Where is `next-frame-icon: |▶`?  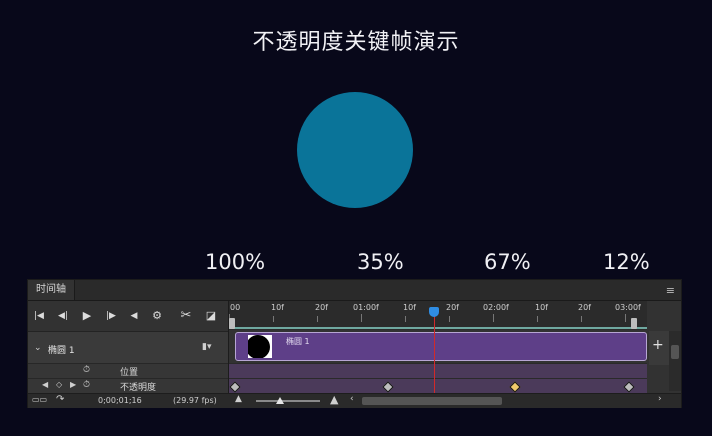
next-frame-icon: |▶ is located at coordinates (111, 316).